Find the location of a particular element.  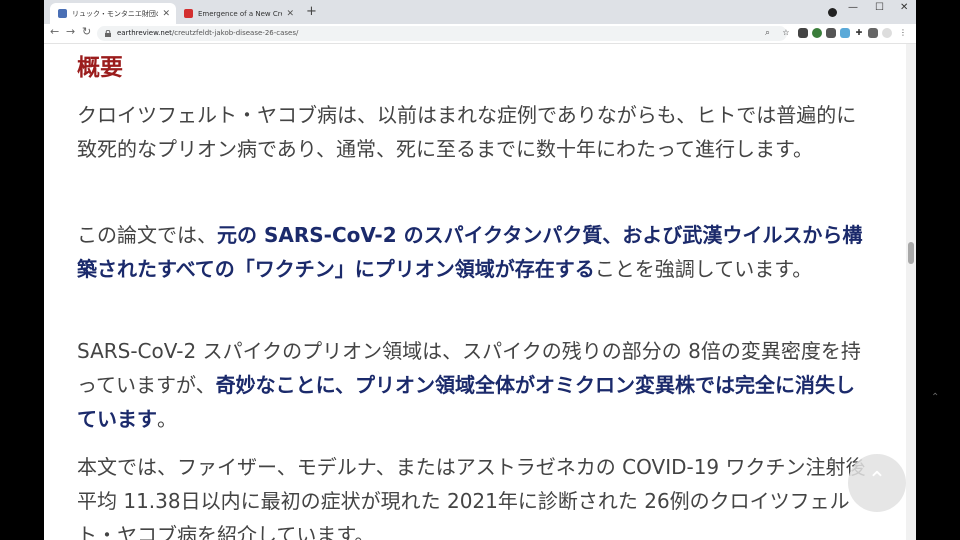

scrollbar-thumb is located at coordinates (911, 253).